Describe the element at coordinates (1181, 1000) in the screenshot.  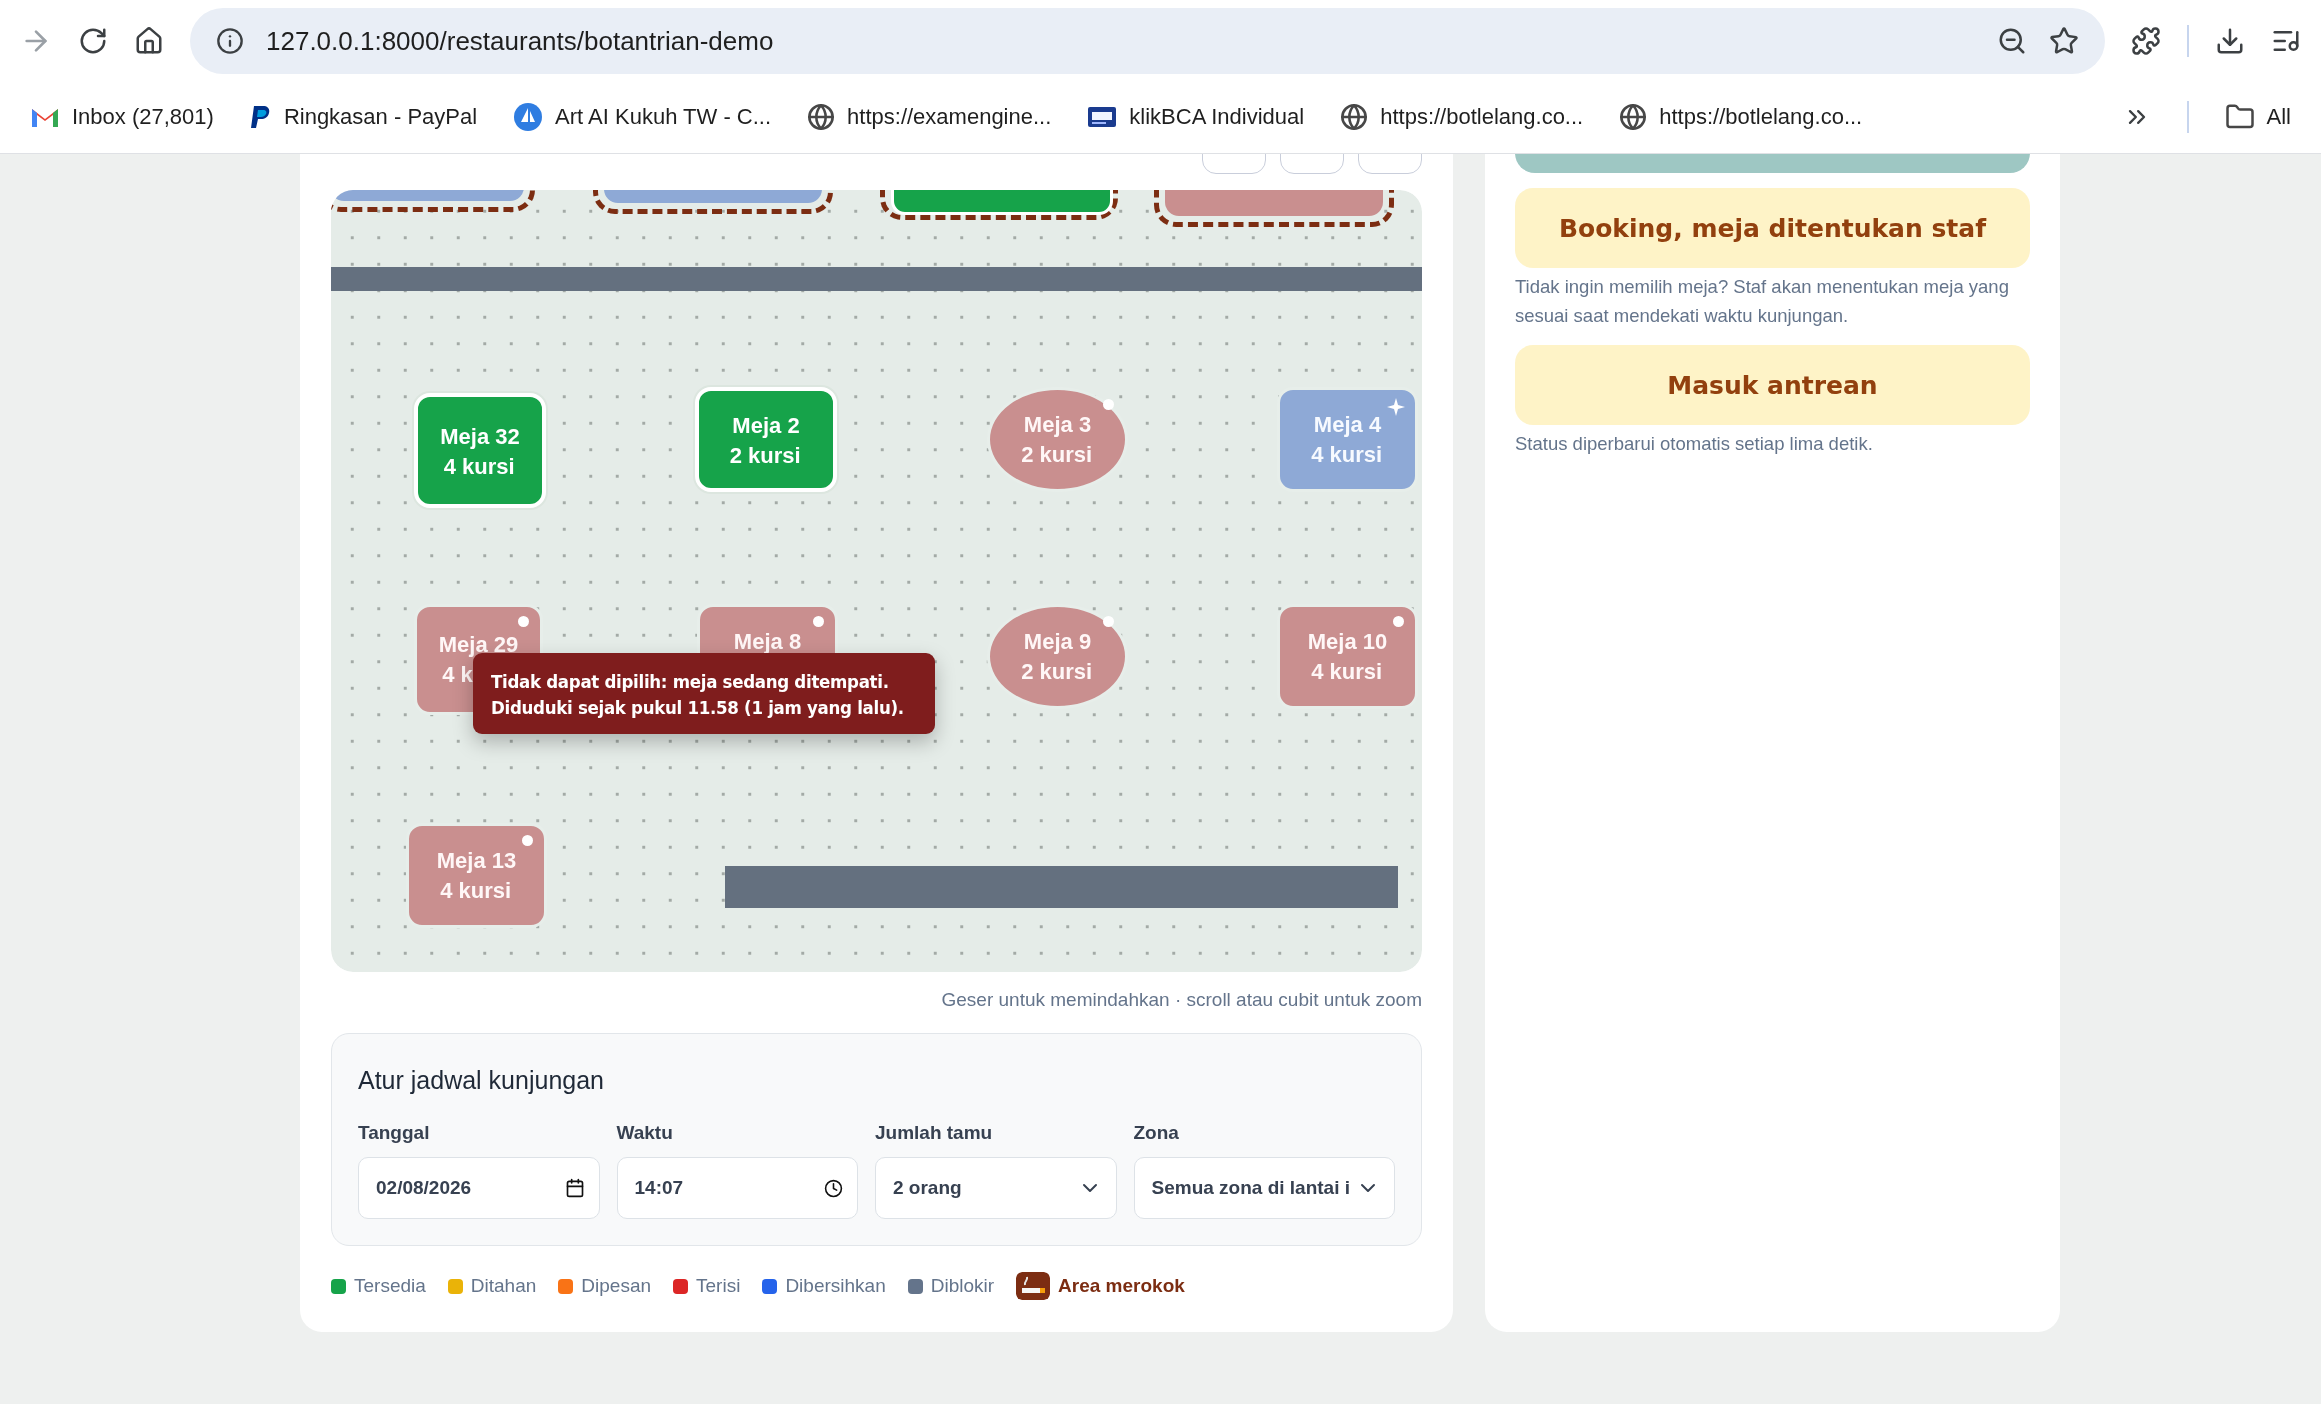
I see `hint-text: Geser untuk memindahkan · scroll atau cubit untuk zoom` at that location.